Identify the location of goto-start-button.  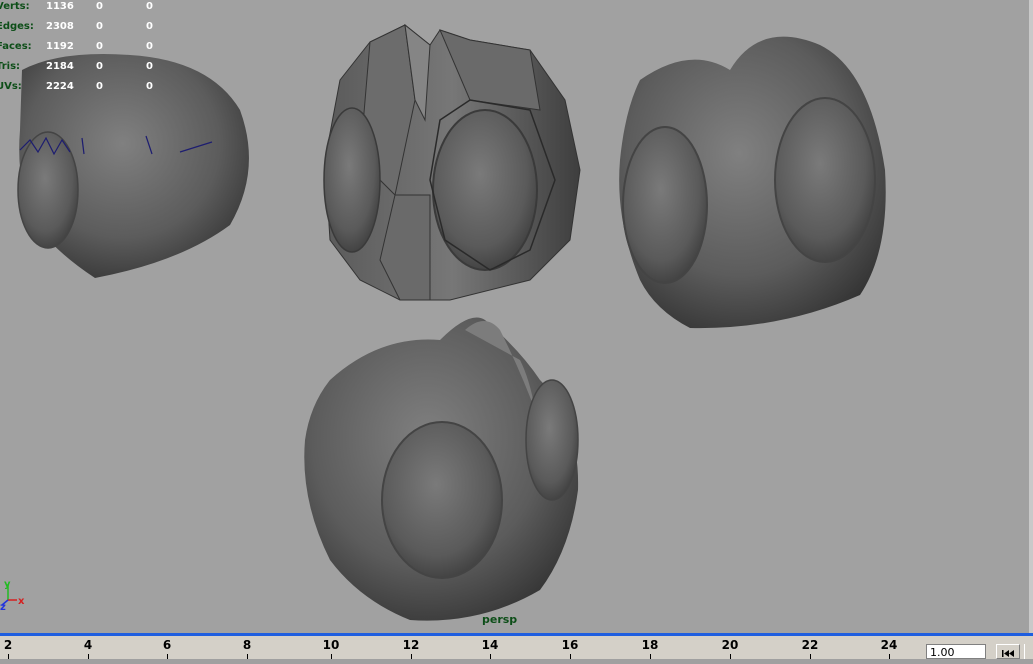
(1008, 651).